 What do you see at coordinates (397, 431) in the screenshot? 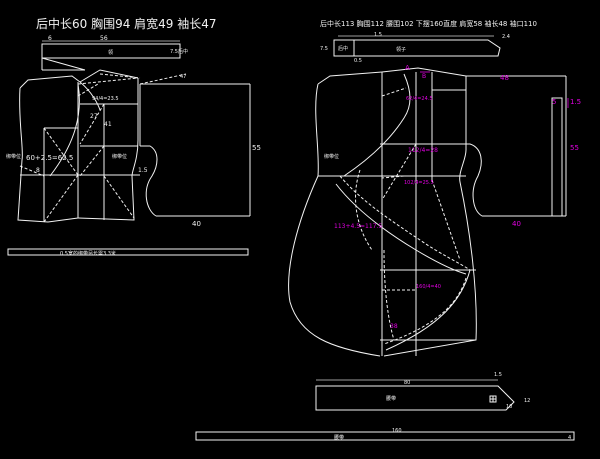
I see `right-hem-length: 160` at bounding box center [397, 431].